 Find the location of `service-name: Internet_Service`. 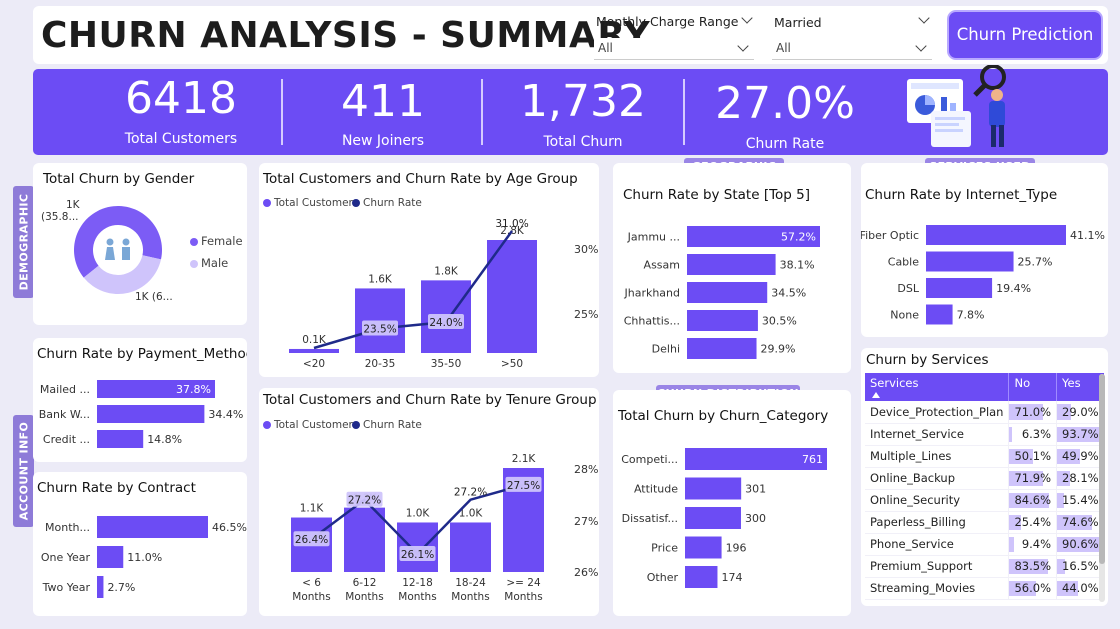

service-name: Internet_Service is located at coordinates (937, 434).